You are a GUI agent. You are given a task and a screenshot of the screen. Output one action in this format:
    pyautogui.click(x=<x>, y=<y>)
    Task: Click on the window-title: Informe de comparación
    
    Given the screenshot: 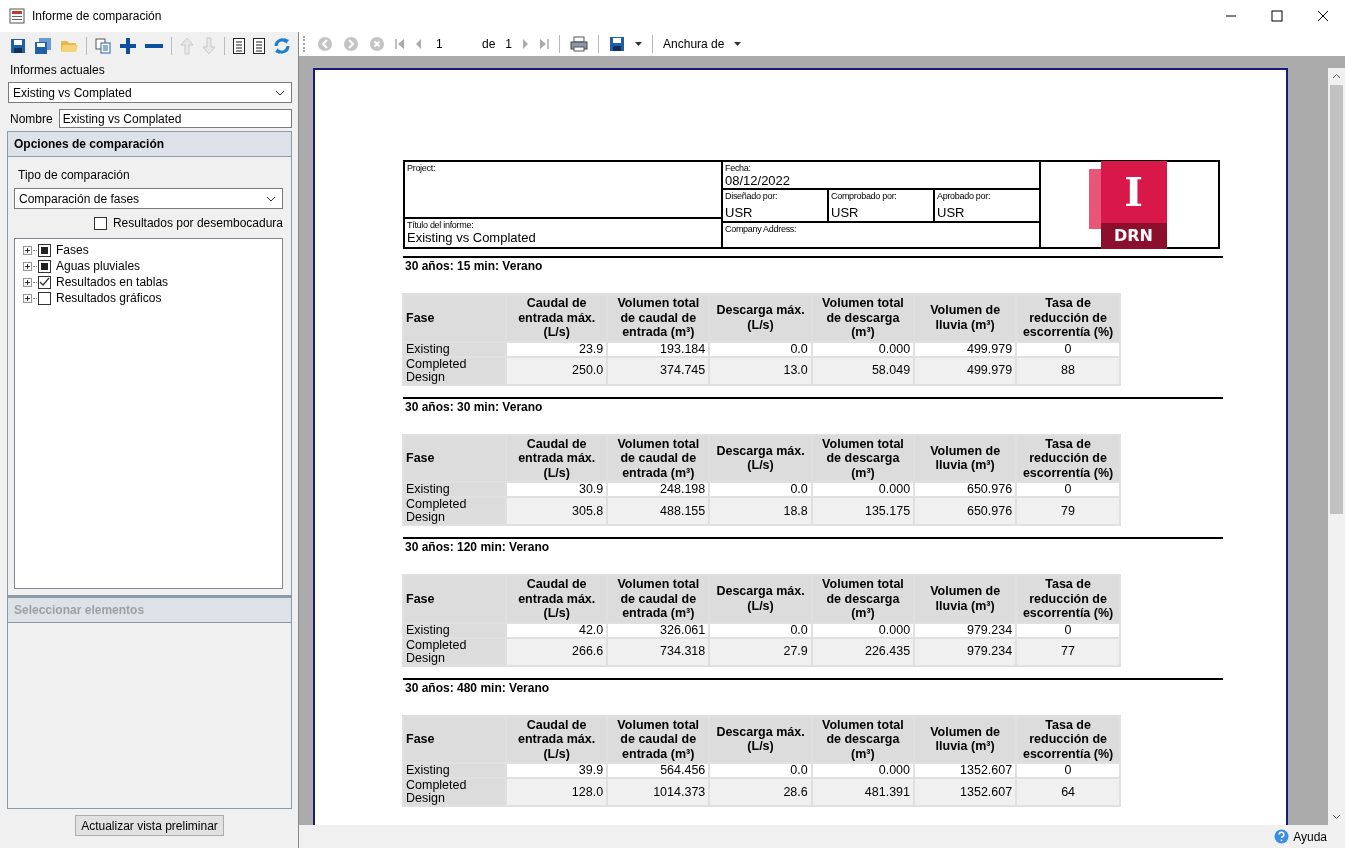 What is the action you would take?
    pyautogui.click(x=97, y=16)
    